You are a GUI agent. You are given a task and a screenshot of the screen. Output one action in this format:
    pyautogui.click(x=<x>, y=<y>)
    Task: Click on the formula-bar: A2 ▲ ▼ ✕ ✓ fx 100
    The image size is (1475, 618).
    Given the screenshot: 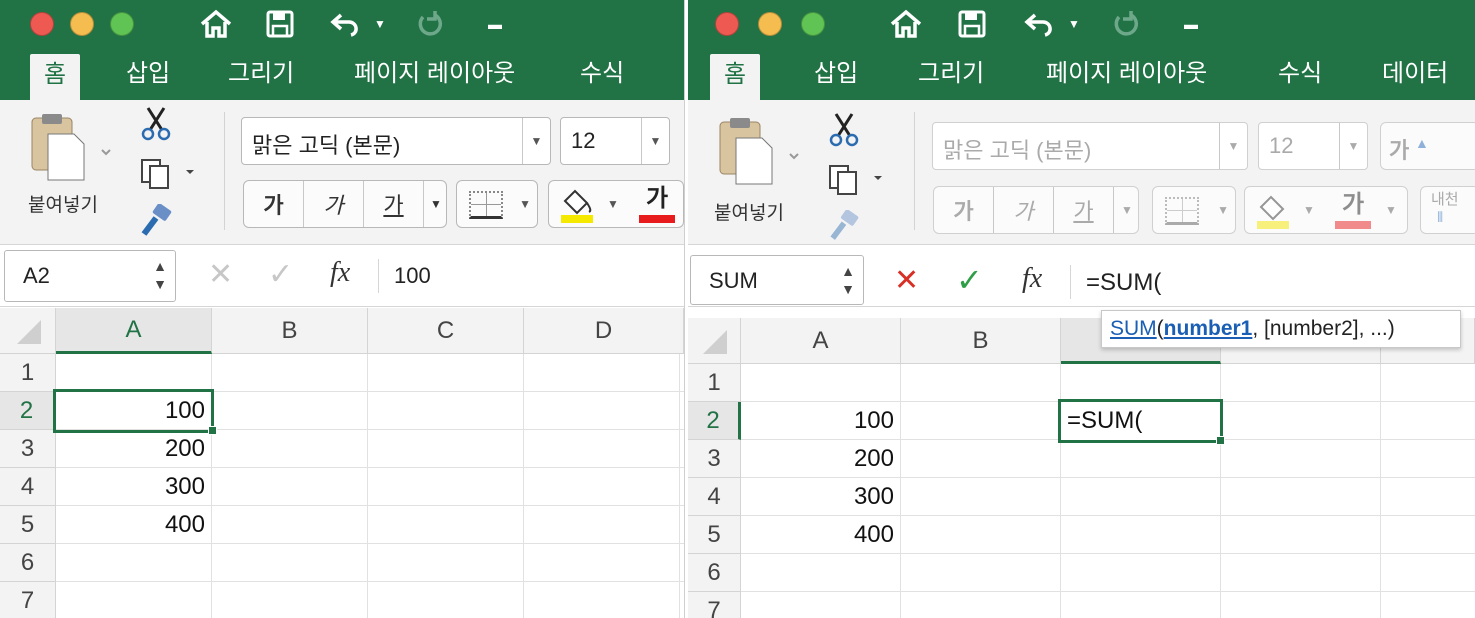 What is the action you would take?
    pyautogui.click(x=342, y=276)
    